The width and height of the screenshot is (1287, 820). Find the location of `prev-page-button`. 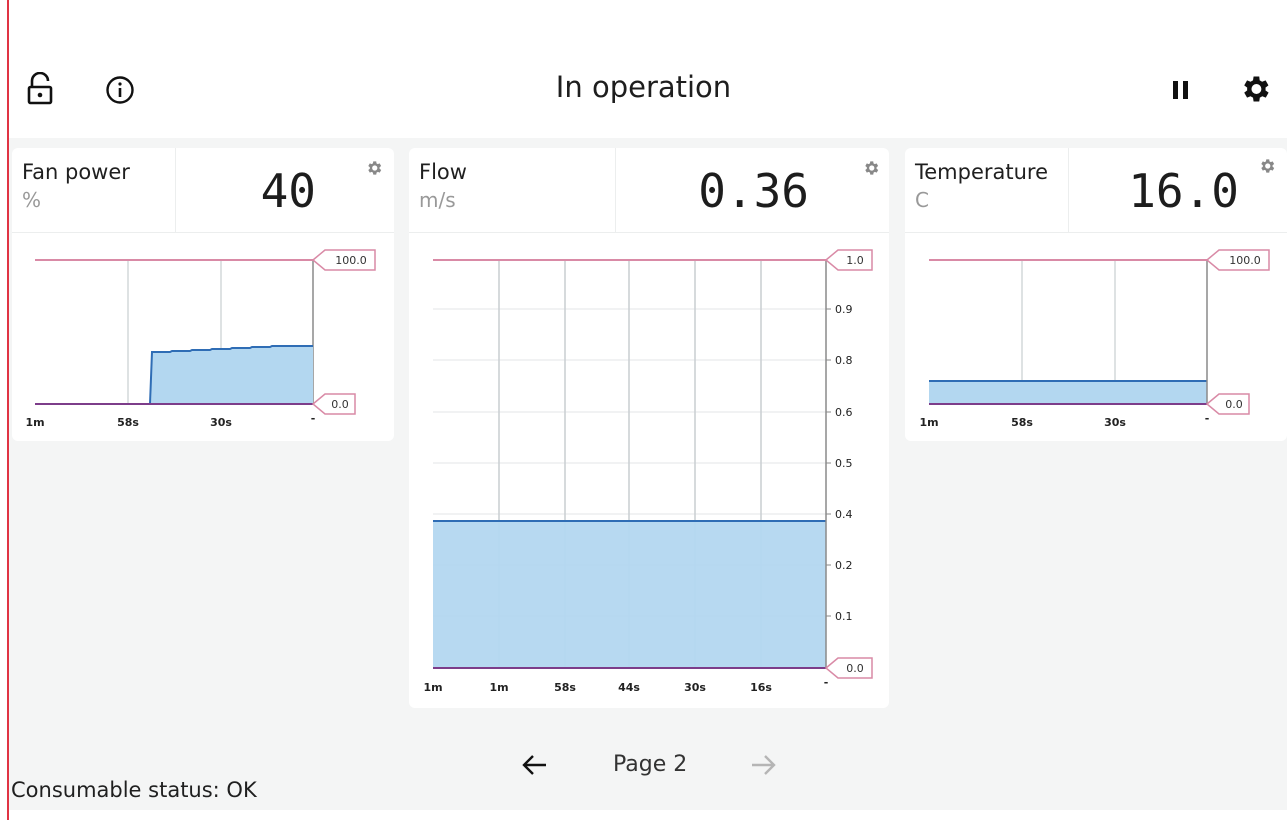

prev-page-button is located at coordinates (535, 767).